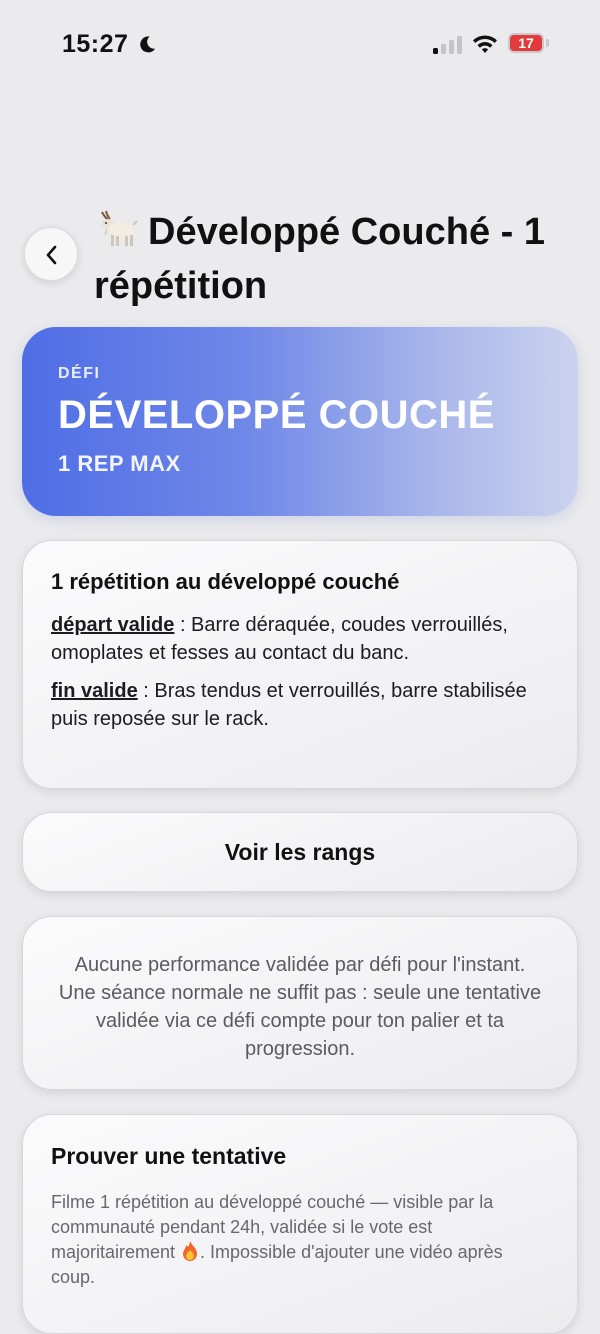  What do you see at coordinates (119, 463) in the screenshot?
I see `banner-subtitle: 1 REP MAX` at bounding box center [119, 463].